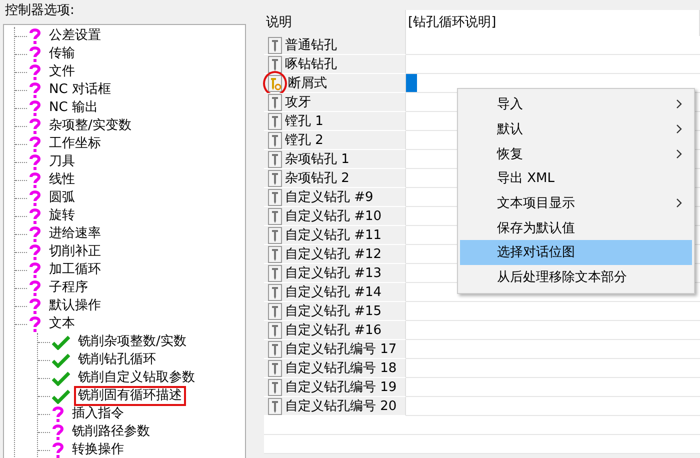 Image resolution: width=700 pixels, height=458 pixels. Describe the element at coordinates (335, 311) in the screenshot. I see `table-cell: 自定义钻孔 #15` at that location.